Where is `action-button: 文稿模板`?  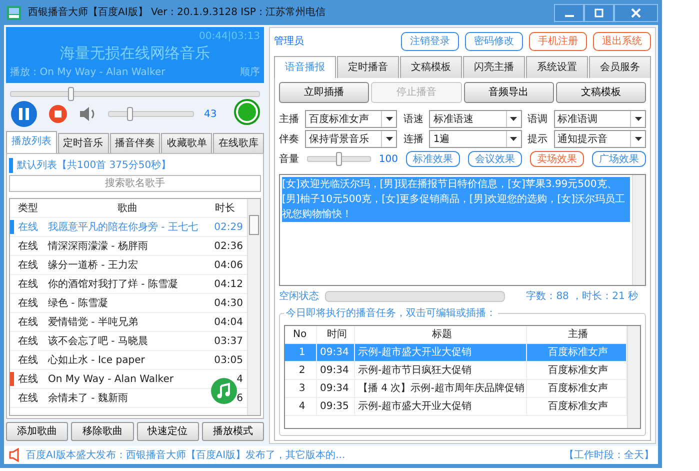 action-button: 文稿模板 is located at coordinates (601, 92).